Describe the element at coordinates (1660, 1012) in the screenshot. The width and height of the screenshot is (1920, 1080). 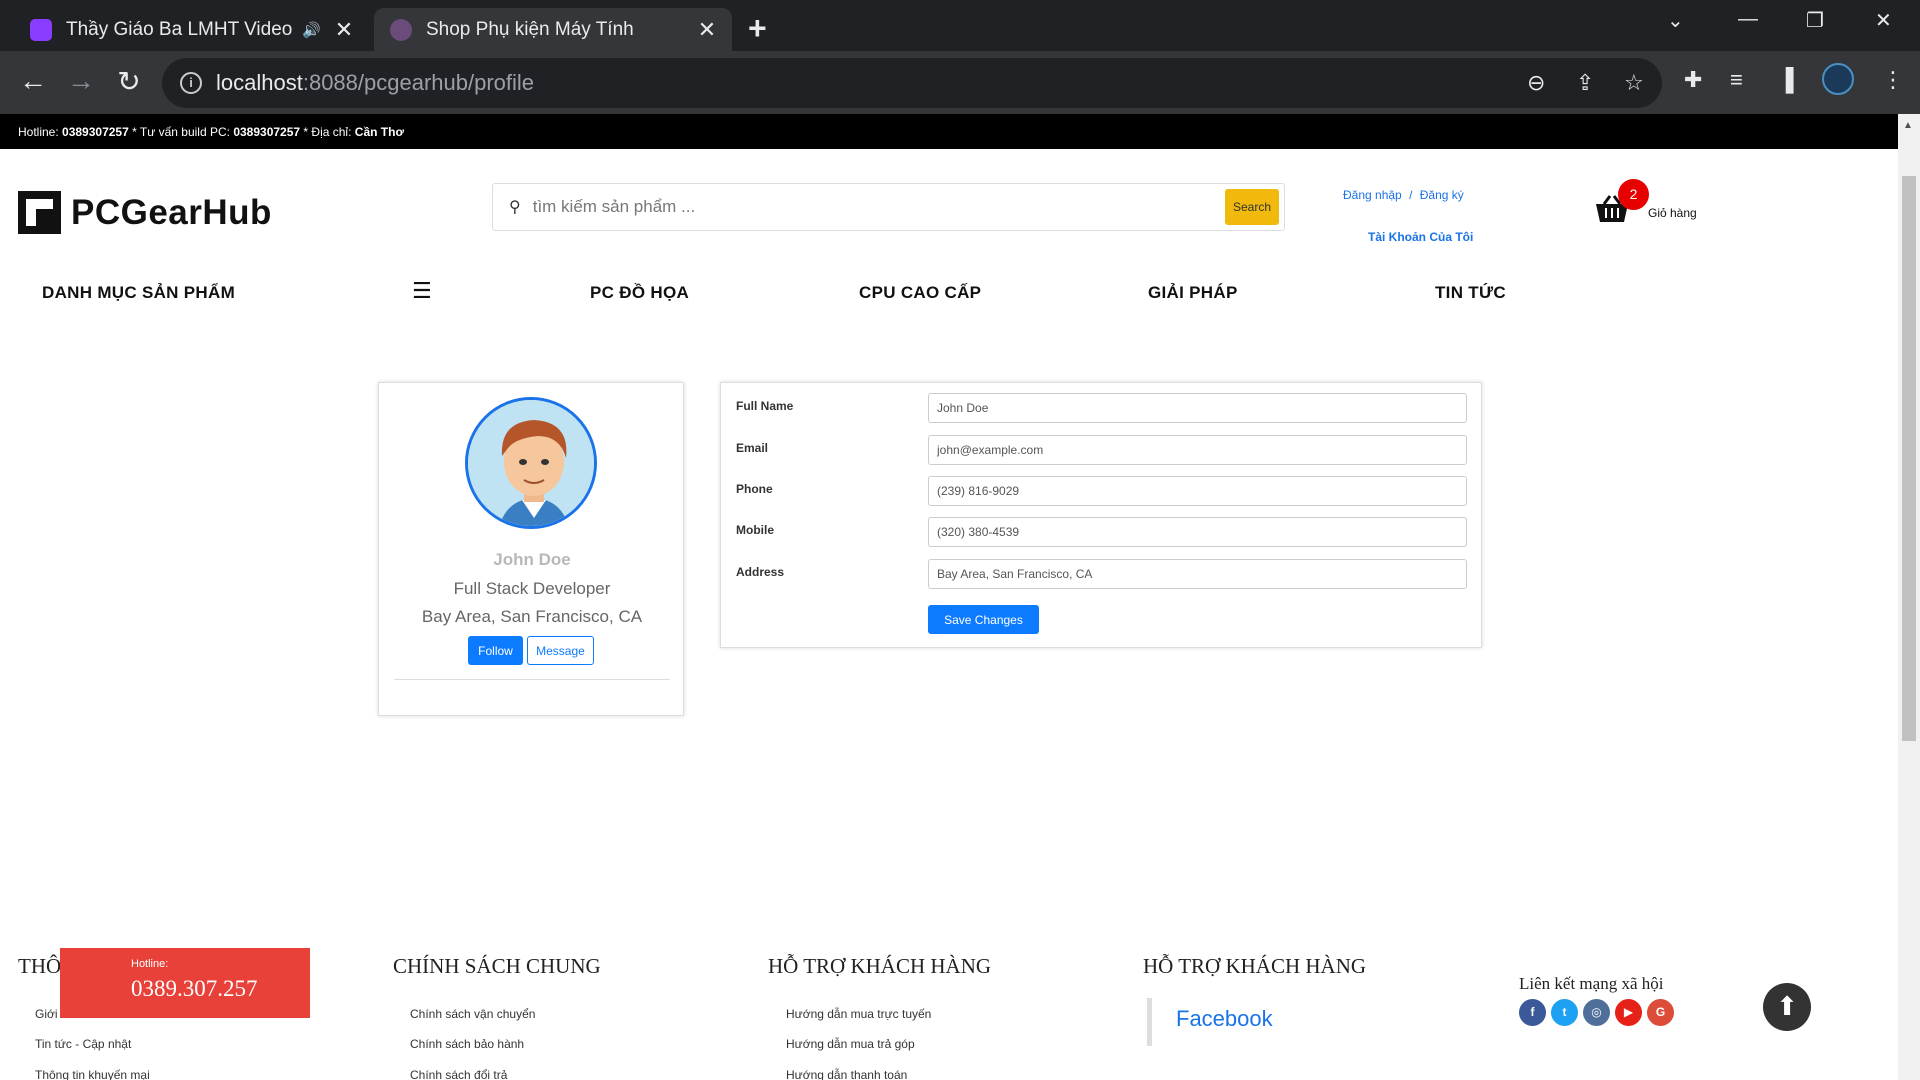
I see `google-icon: G` at that location.